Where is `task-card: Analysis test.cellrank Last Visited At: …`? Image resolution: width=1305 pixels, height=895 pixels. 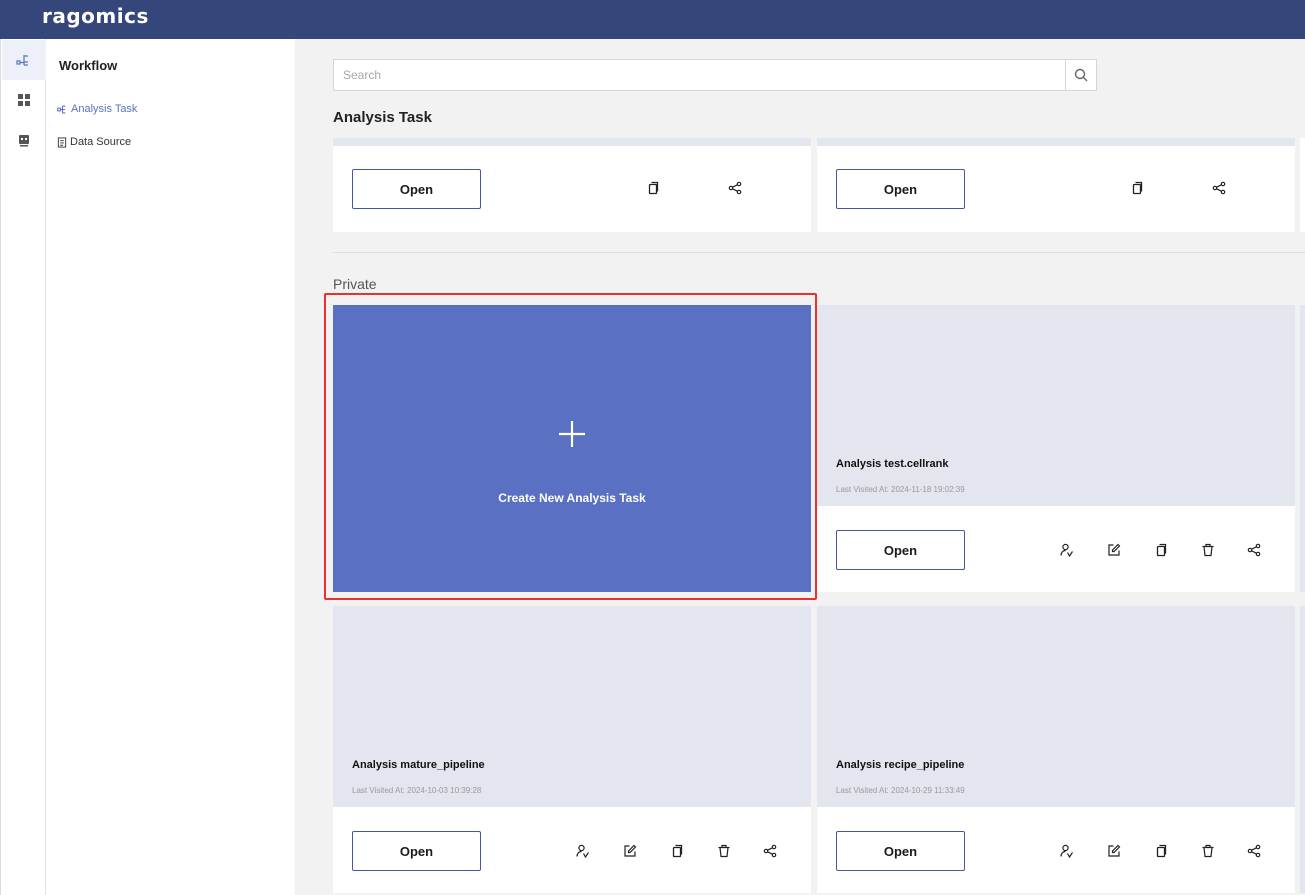 task-card: Analysis test.cellrank Last Visited At: … is located at coordinates (1056, 448).